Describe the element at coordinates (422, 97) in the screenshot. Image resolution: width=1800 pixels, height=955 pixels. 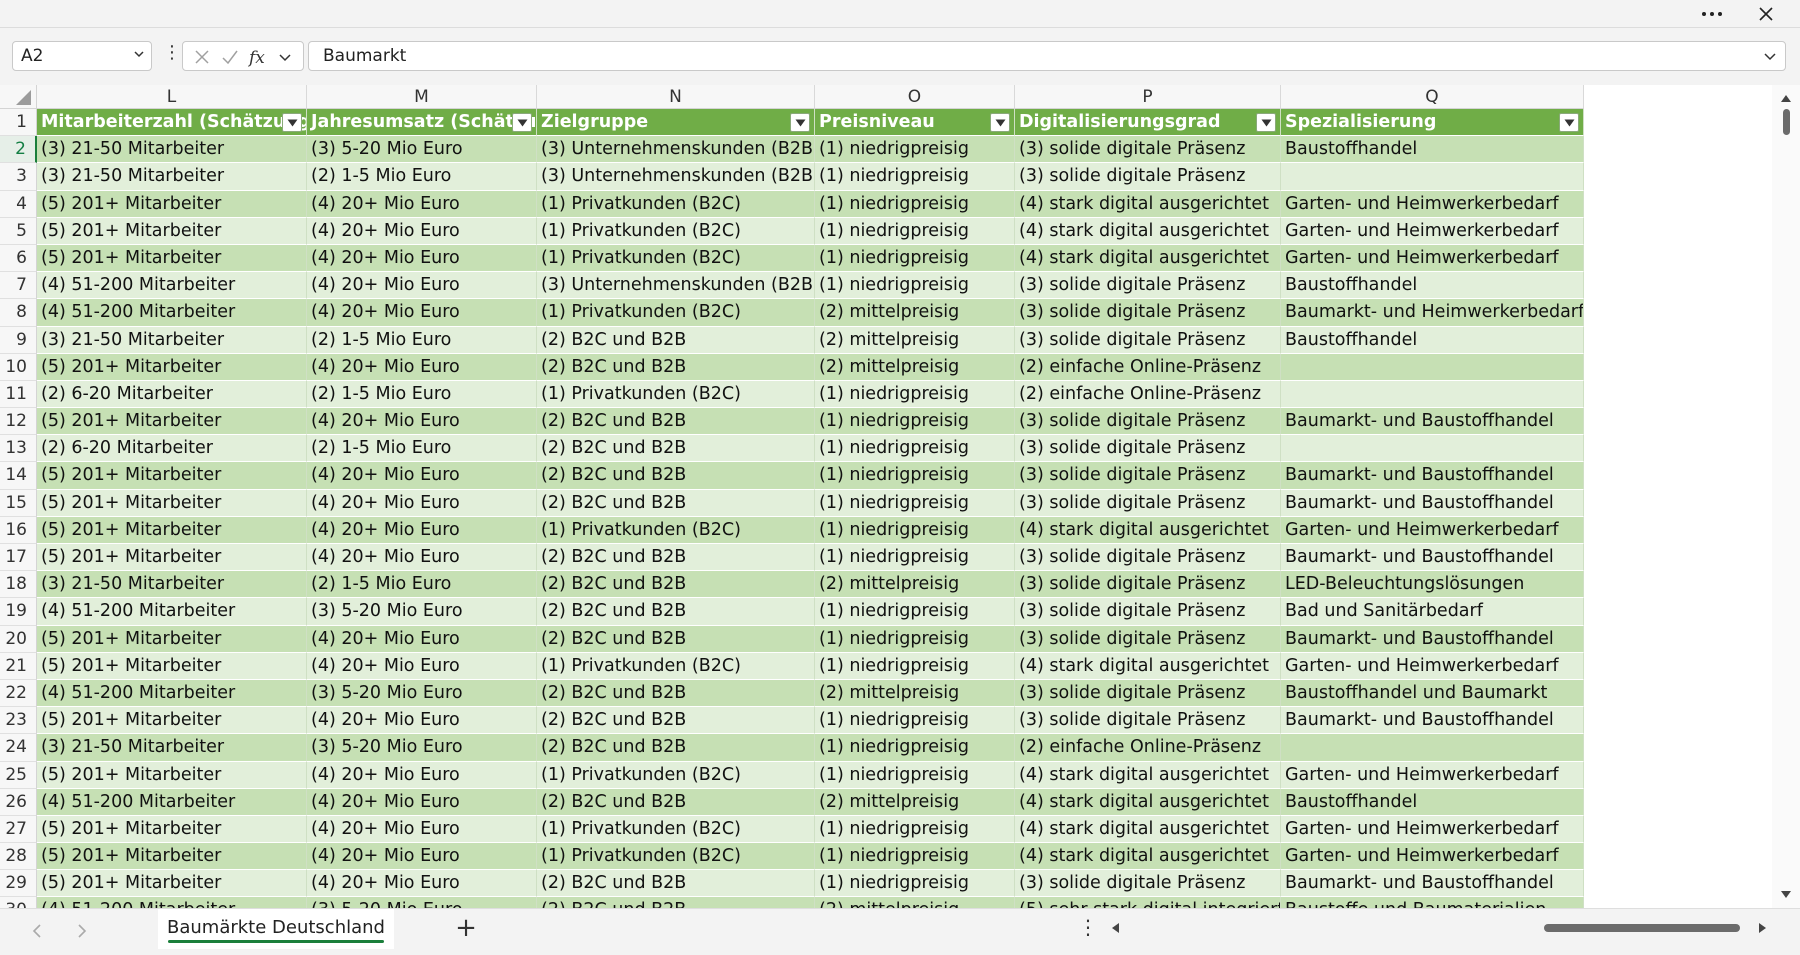
I see `column-header-m: M` at that location.